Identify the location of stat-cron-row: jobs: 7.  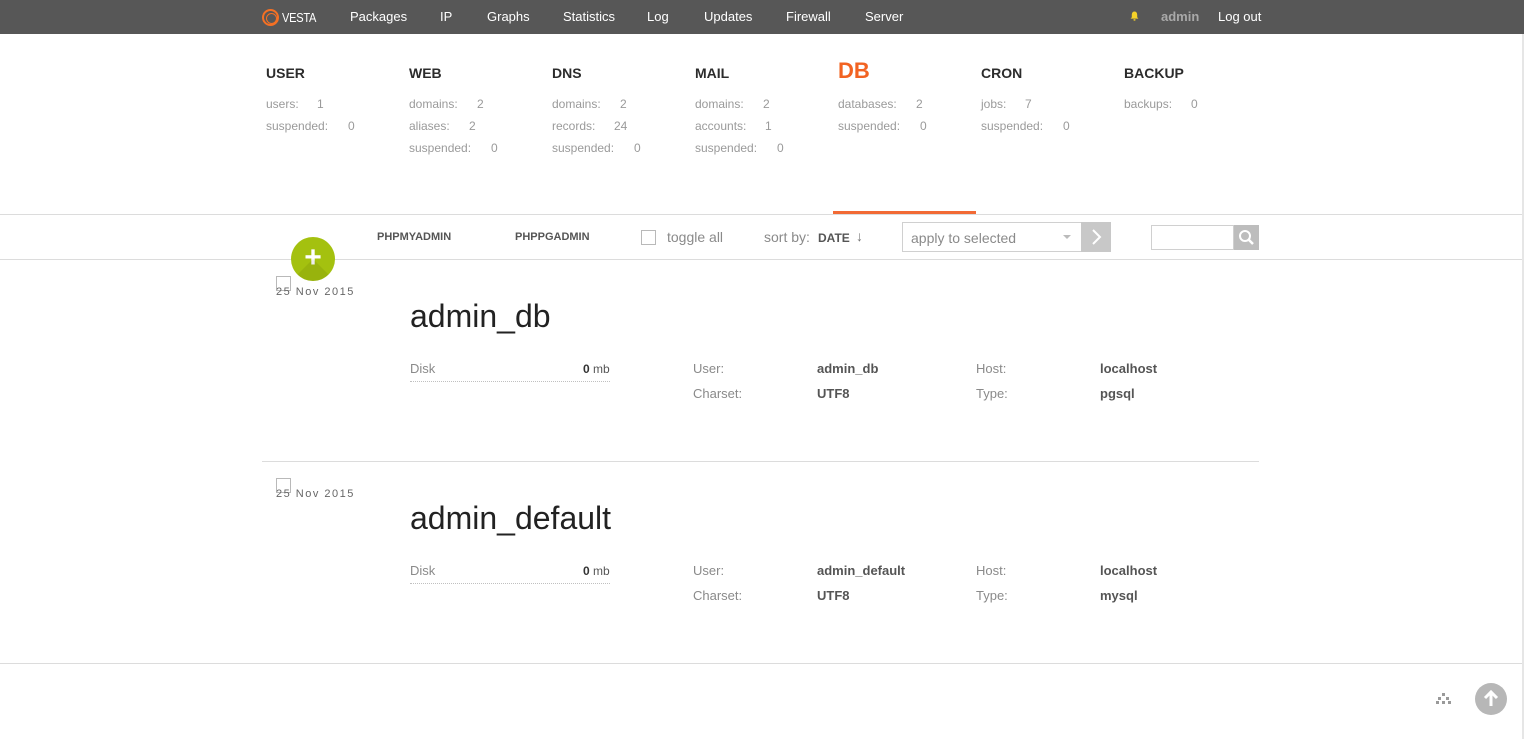
(1006, 104).